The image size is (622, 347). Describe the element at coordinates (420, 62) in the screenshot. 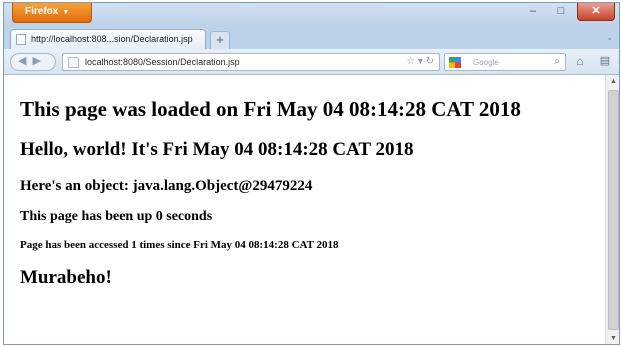

I see `bookmark-star-icon: ☆ ▾ ↻` at that location.